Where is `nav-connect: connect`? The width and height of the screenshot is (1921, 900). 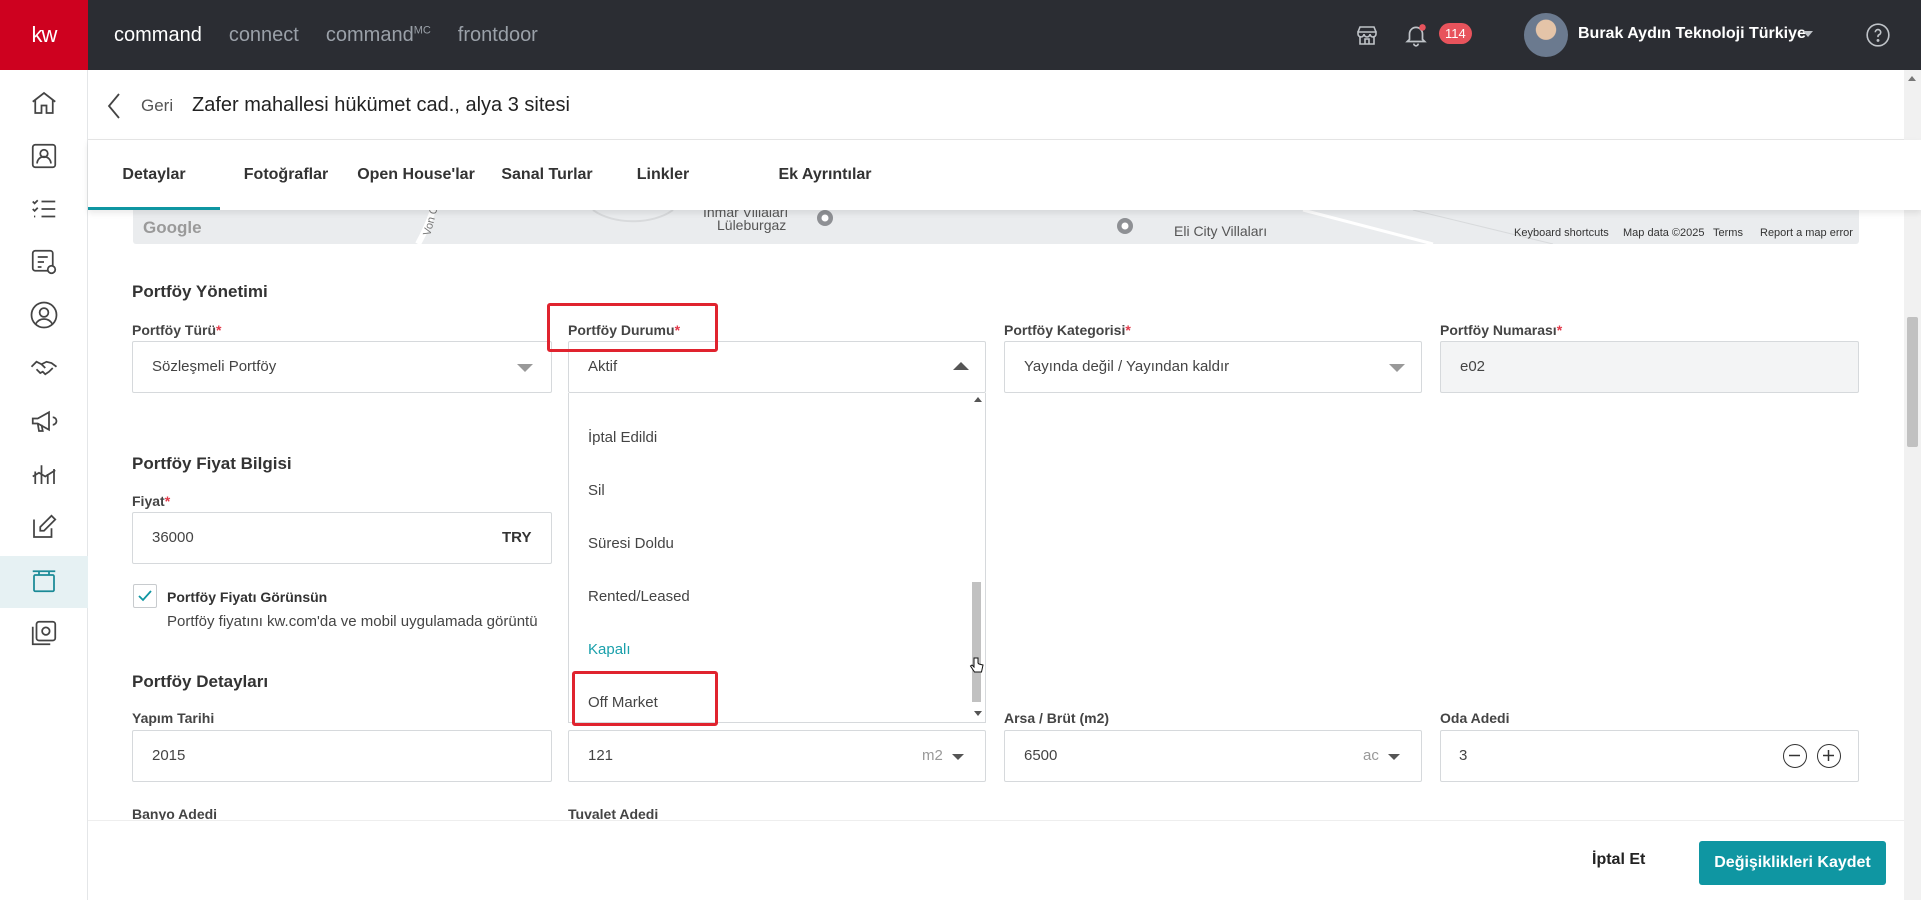
nav-connect: connect is located at coordinates (264, 35).